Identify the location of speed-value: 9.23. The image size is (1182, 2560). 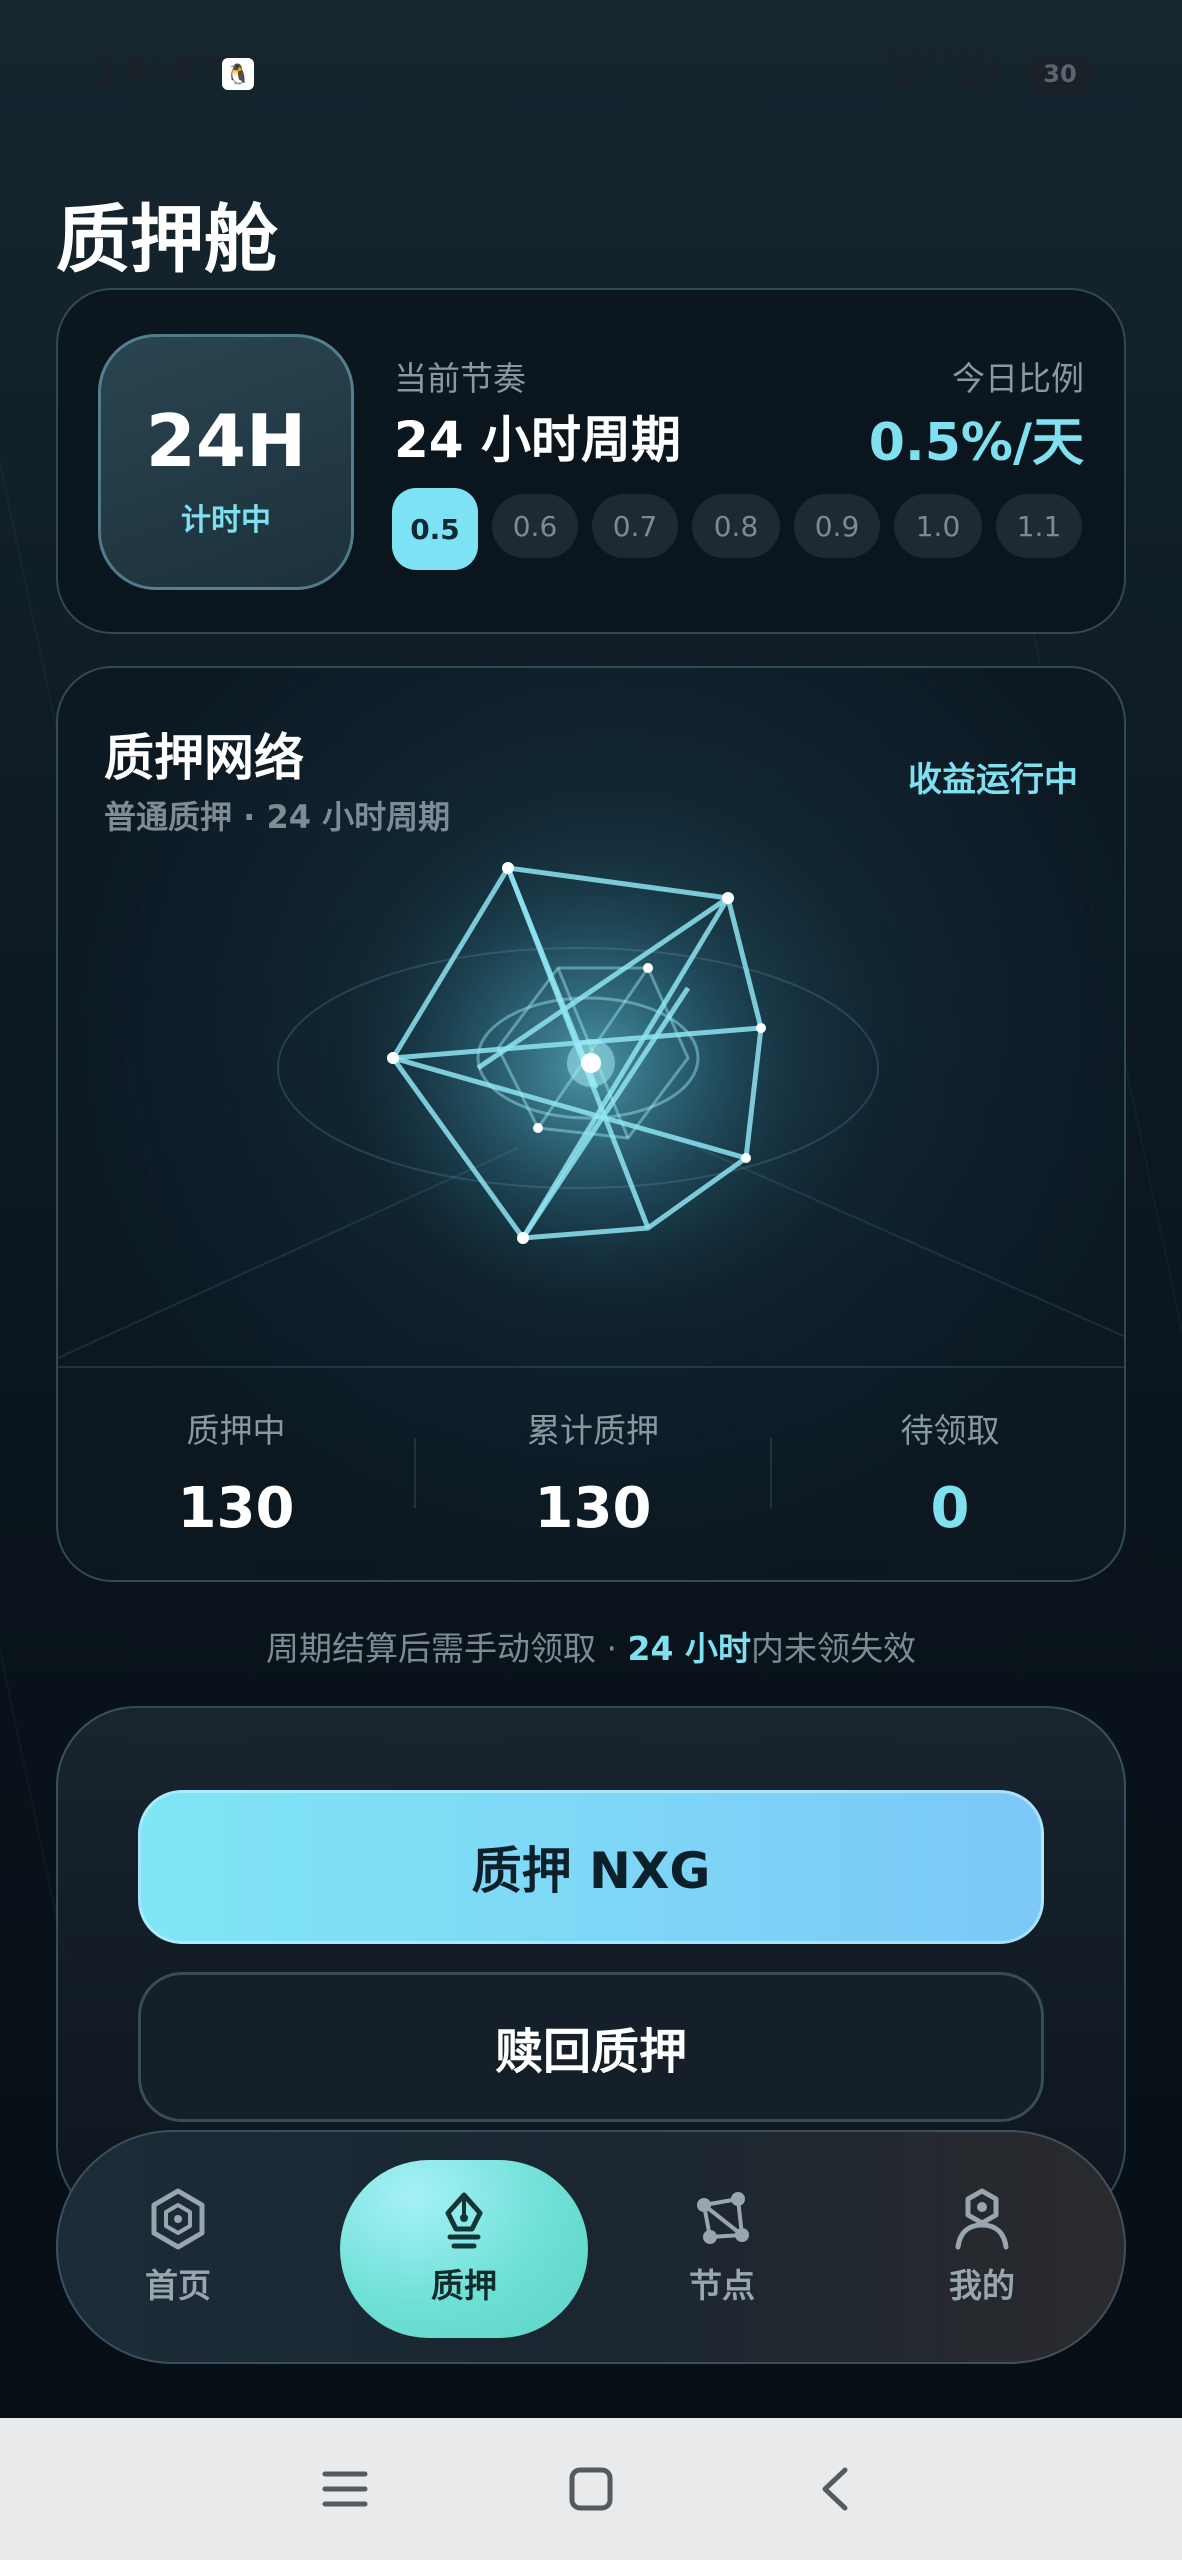
(911, 59).